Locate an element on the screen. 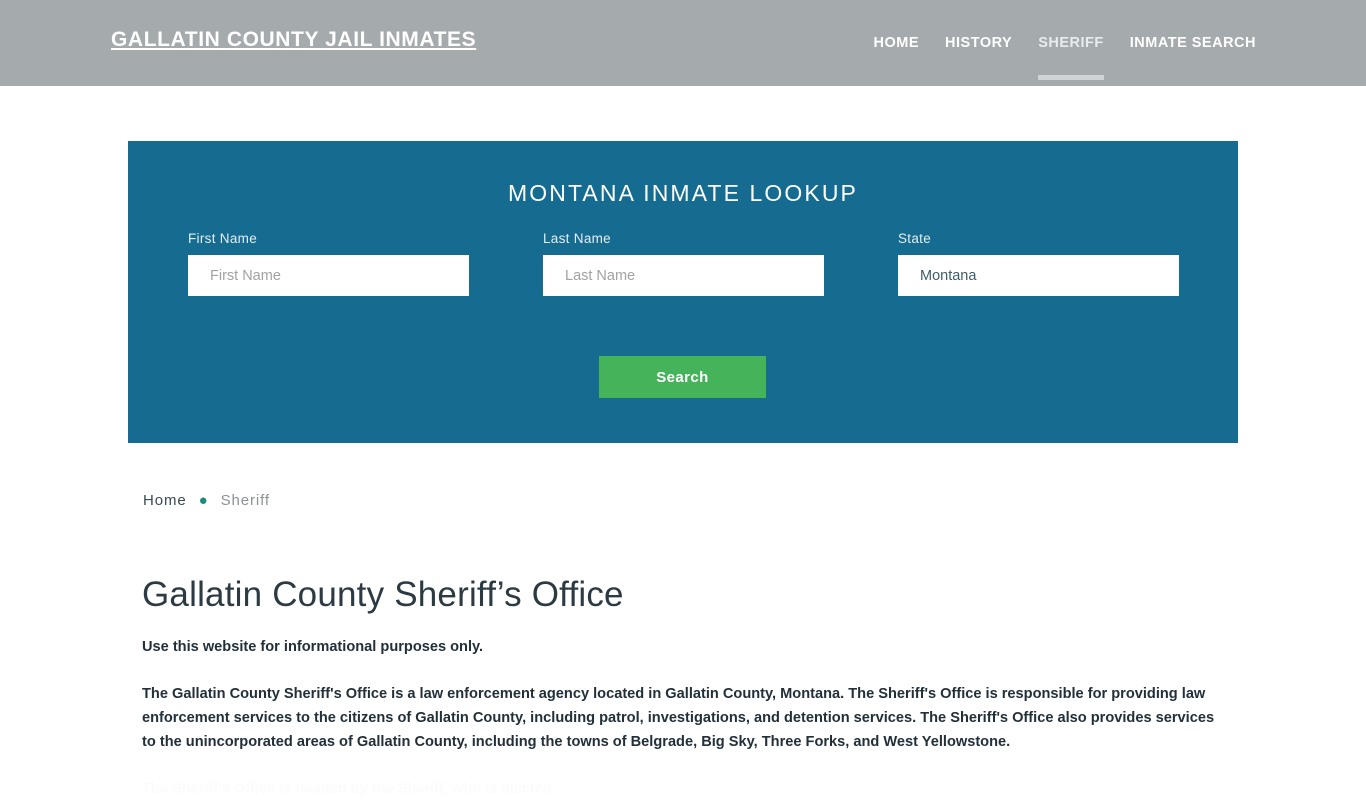  breadcrumb-home: Home is located at coordinates (165, 500).